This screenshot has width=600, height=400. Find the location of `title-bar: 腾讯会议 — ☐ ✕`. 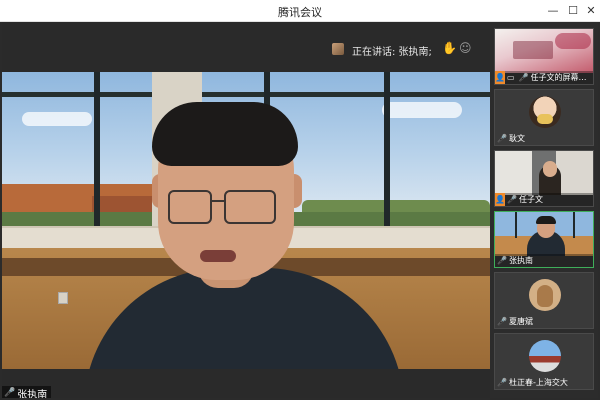

title-bar: 腾讯会议 — ☐ ✕ is located at coordinates (300, 11).